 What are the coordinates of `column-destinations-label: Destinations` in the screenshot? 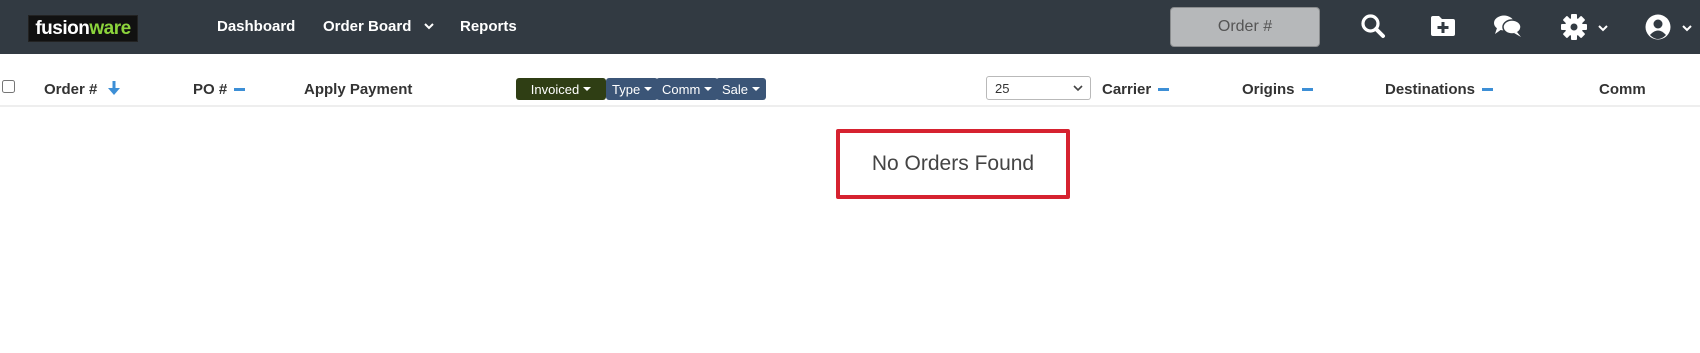 It's located at (1430, 89).